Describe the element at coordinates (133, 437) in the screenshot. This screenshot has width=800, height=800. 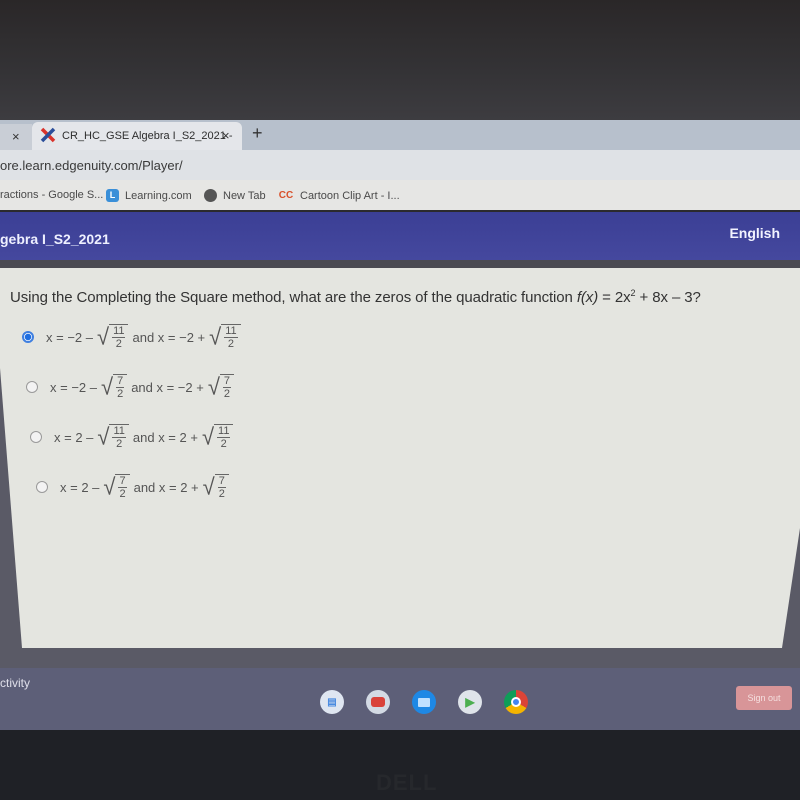
I see `answer-option-3: x = 2 – √ 11 2 and x = 2 + √ 11 2` at that location.